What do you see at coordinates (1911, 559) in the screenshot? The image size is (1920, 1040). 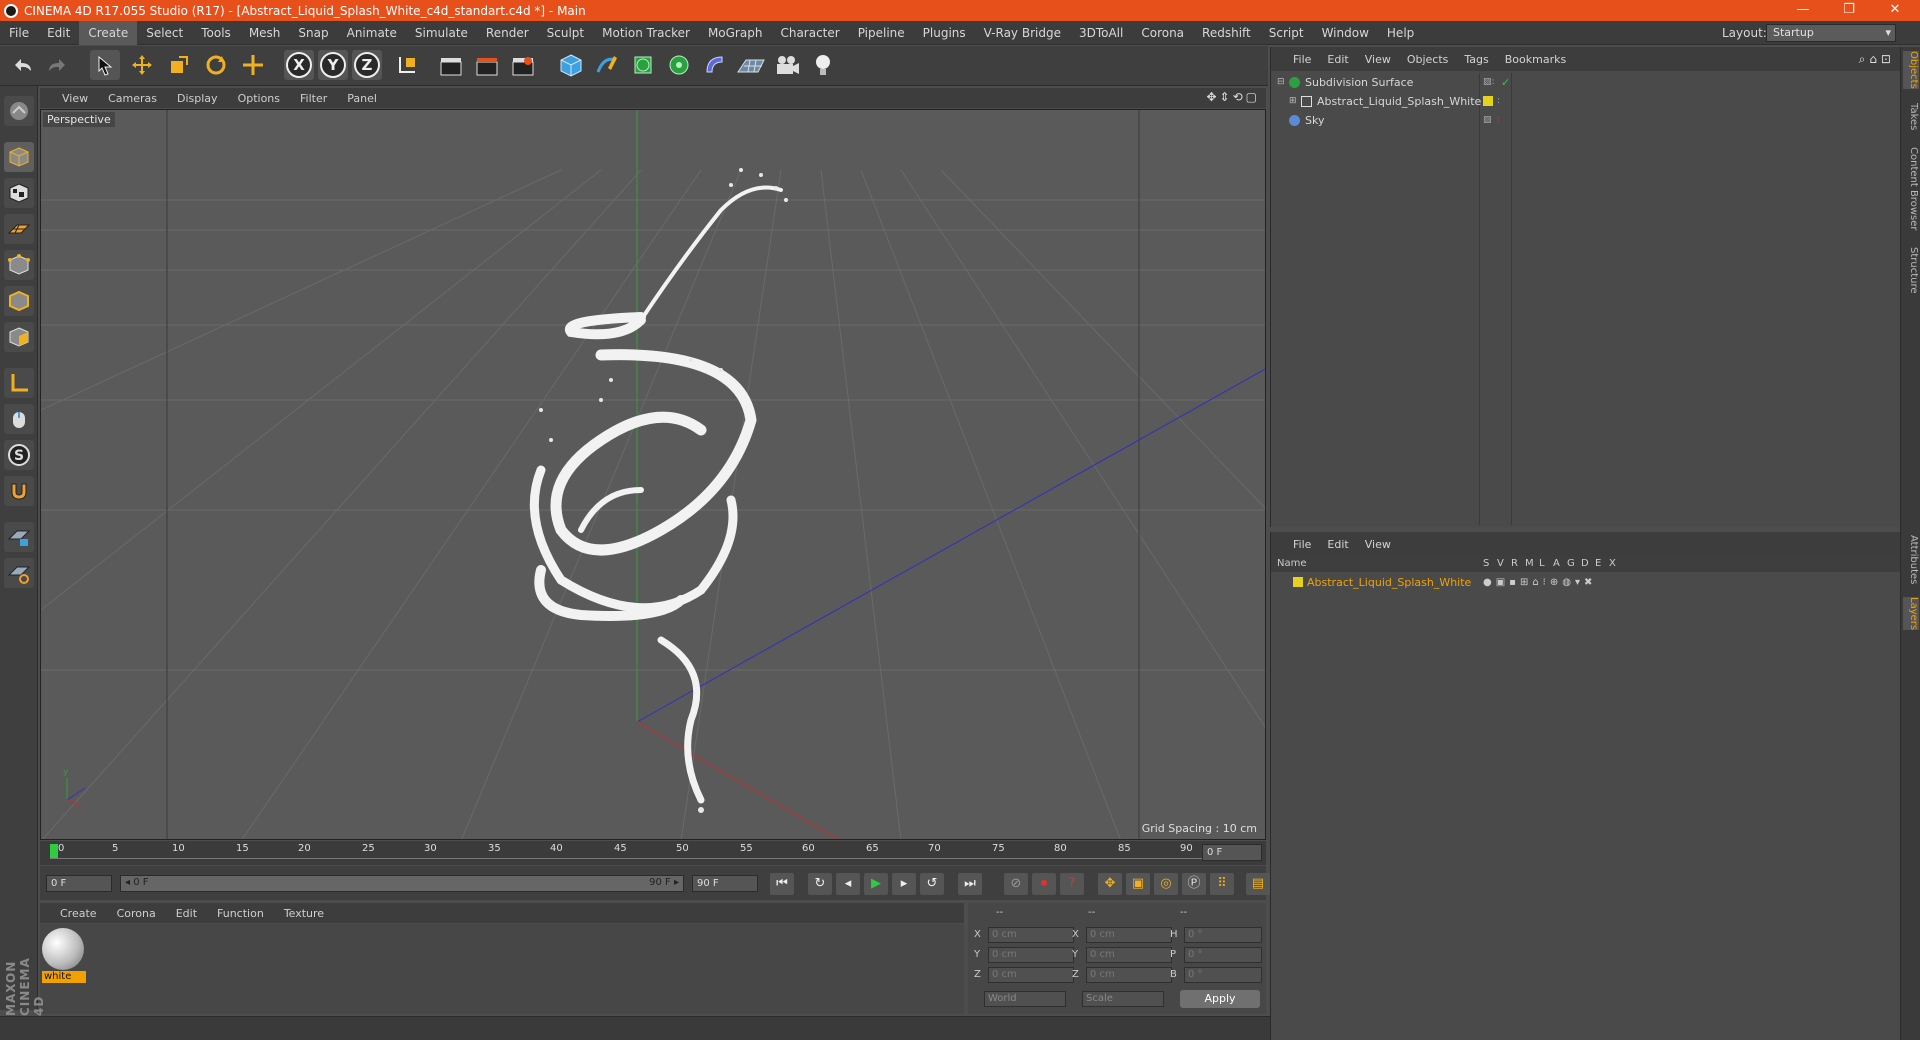 I see `tab-attributes: Attributes` at bounding box center [1911, 559].